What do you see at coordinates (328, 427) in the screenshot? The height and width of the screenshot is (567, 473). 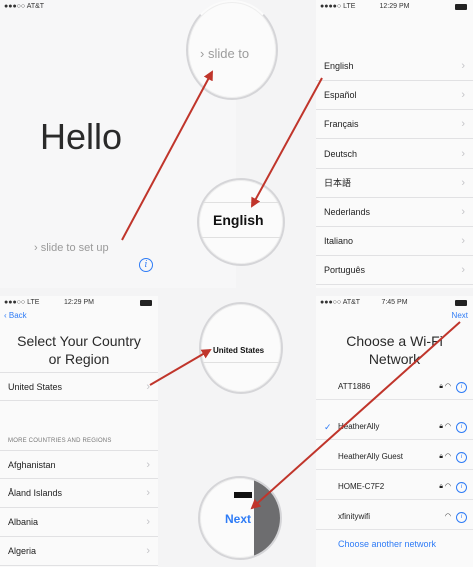 I see `checkmark-icon: ✓` at bounding box center [328, 427].